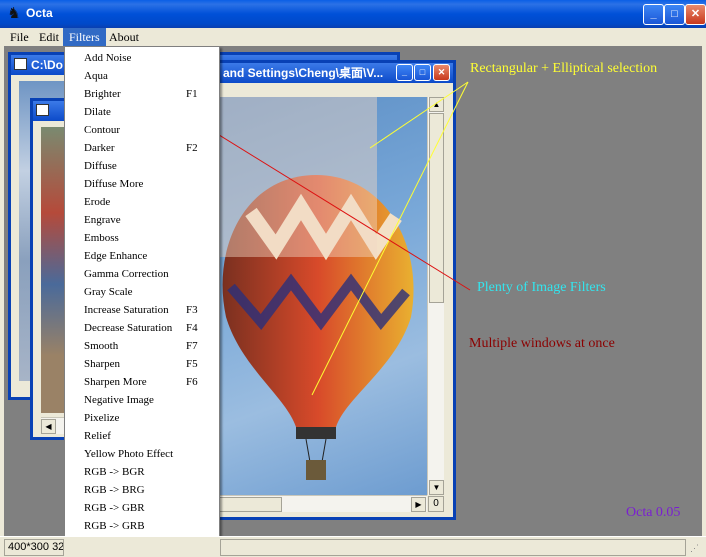  Describe the element at coordinates (39, 13) in the screenshot. I see `window-title: Octa` at that location.